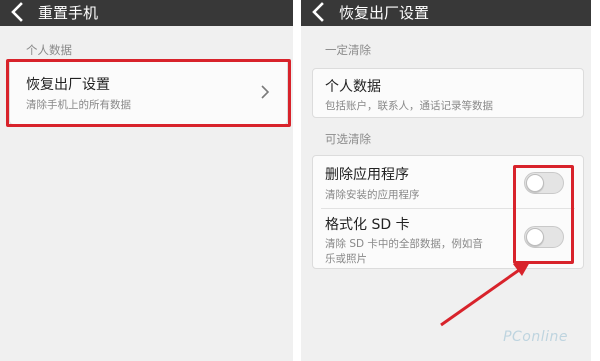  What do you see at coordinates (49, 50) in the screenshot?
I see `section-label-personal-data: 个人数据` at bounding box center [49, 50].